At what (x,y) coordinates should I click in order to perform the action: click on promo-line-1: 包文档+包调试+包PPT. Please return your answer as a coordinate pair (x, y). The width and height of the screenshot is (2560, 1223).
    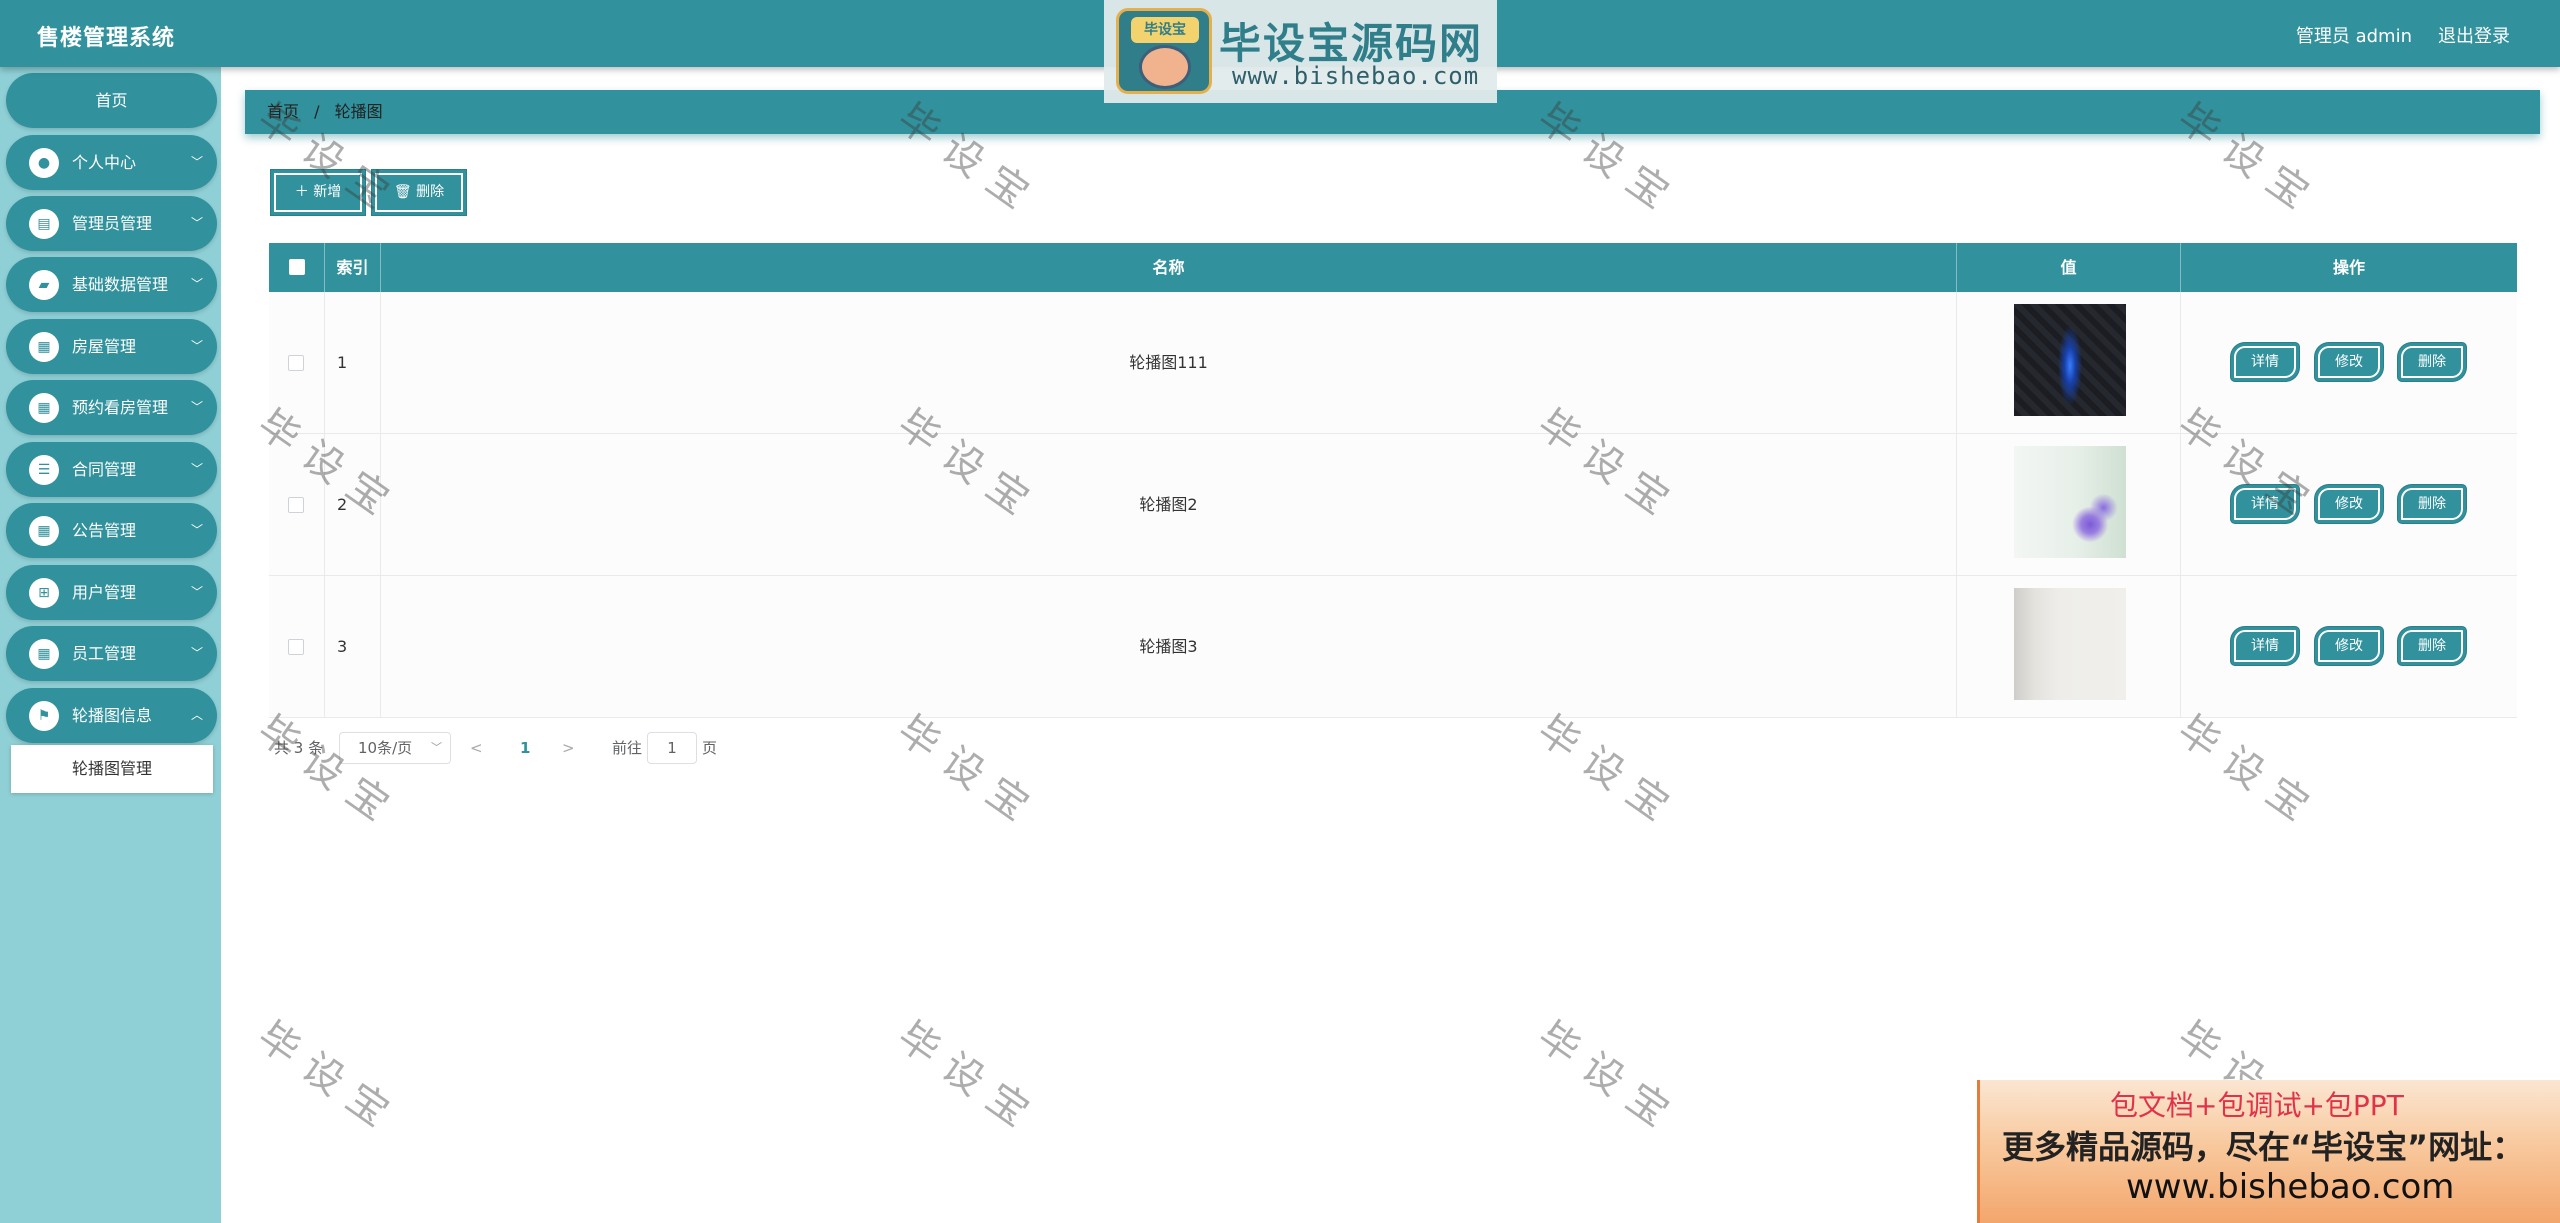
    Looking at the image, I should click on (2257, 1105).